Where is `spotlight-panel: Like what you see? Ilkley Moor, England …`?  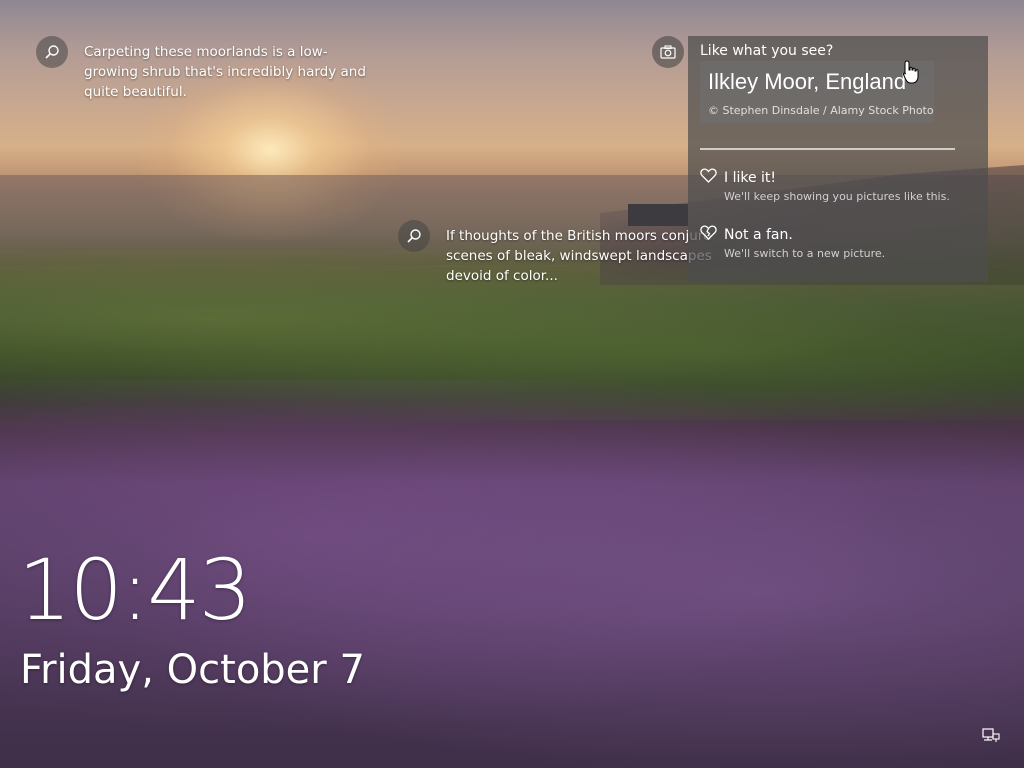 spotlight-panel: Like what you see? Ilkley Moor, England … is located at coordinates (838, 159).